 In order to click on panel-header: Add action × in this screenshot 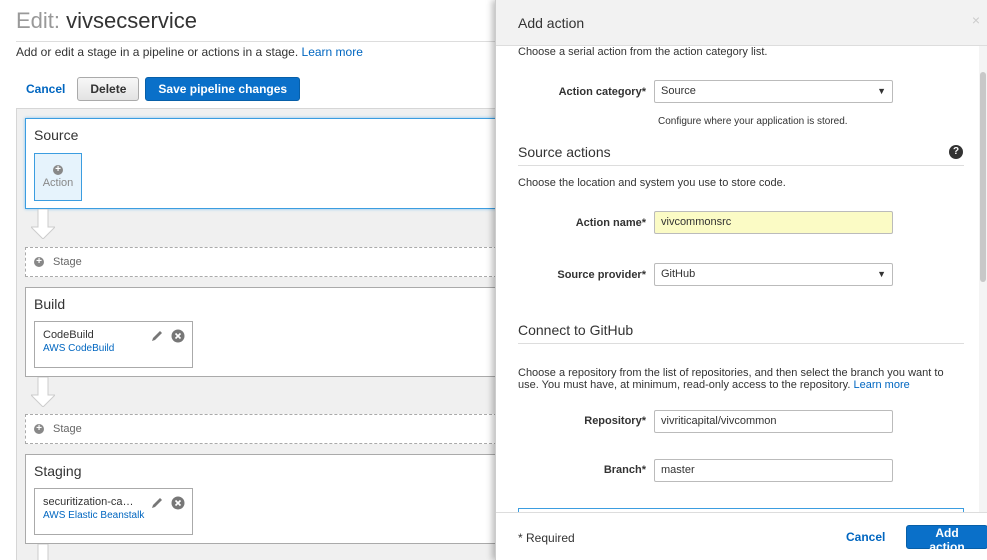, I will do `click(741, 23)`.